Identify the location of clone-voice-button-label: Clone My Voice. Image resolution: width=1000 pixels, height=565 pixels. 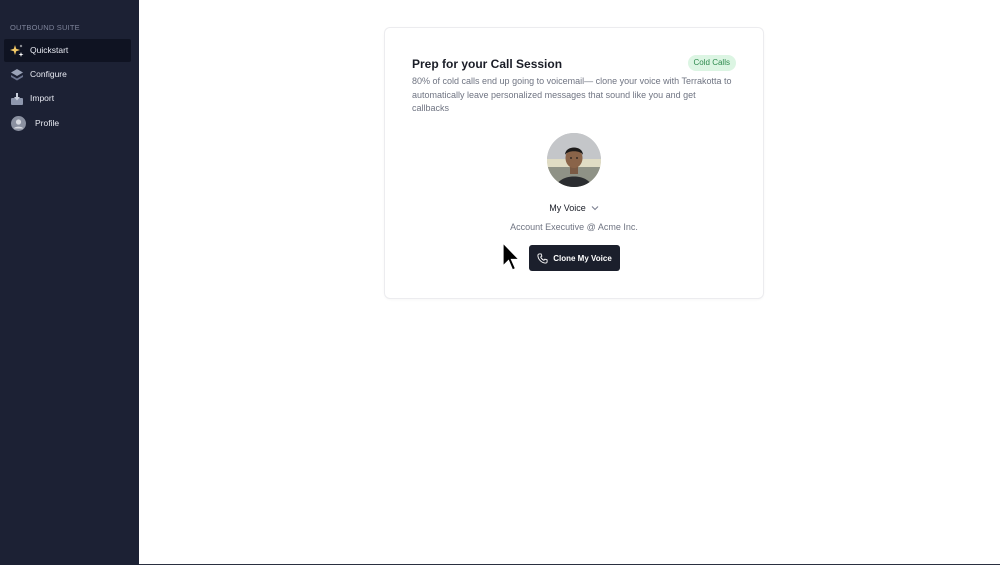
(582, 258).